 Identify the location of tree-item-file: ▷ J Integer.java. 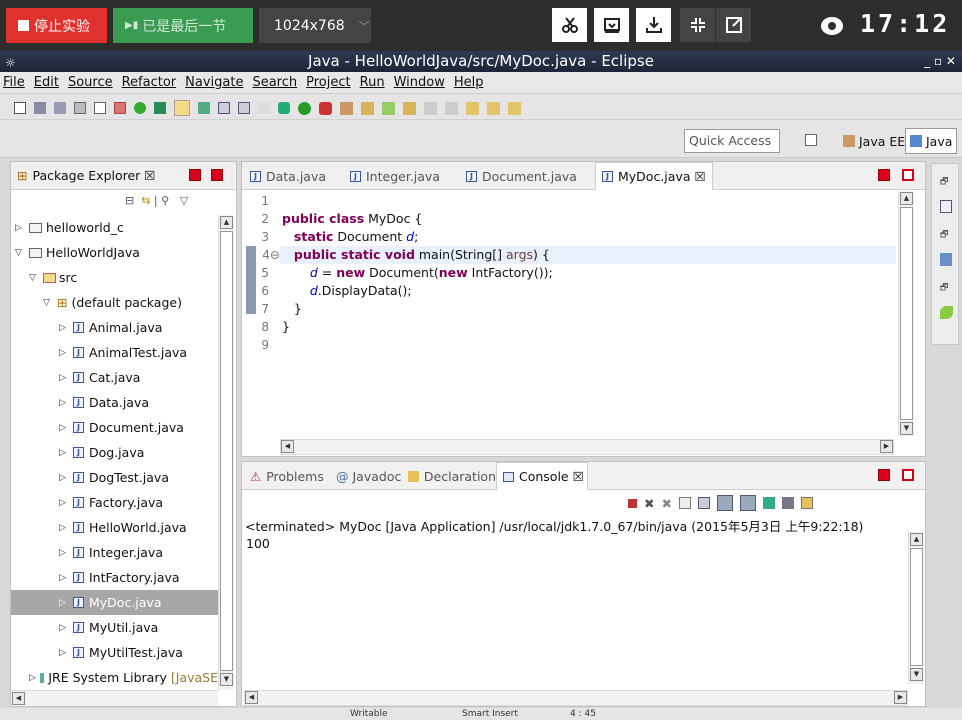
(114, 552).